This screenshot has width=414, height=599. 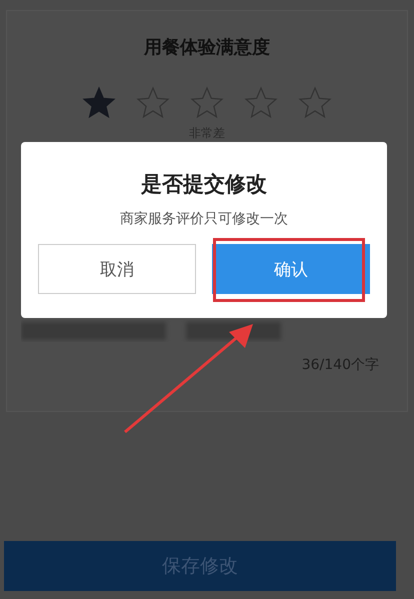 What do you see at coordinates (207, 47) in the screenshot?
I see `rating-title: 用餐体验满意度` at bounding box center [207, 47].